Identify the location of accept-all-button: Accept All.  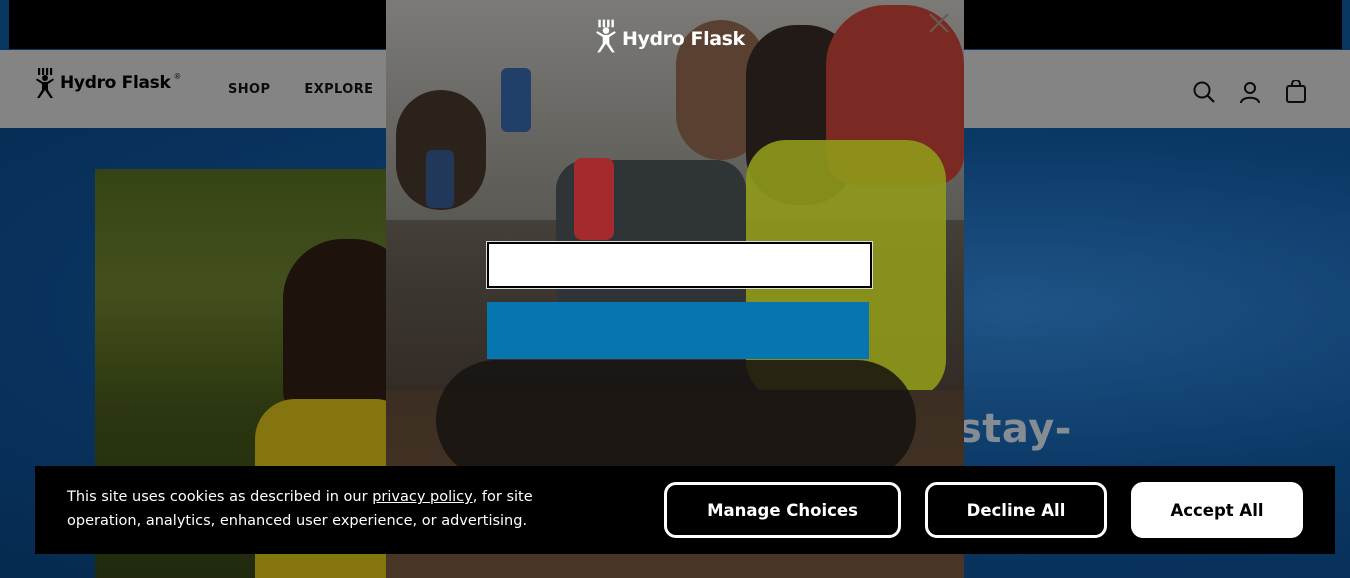
(1217, 510).